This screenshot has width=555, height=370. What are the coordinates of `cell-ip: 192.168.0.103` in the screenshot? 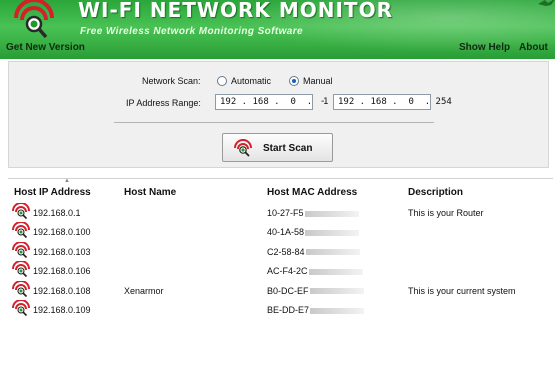 It's located at (62, 251).